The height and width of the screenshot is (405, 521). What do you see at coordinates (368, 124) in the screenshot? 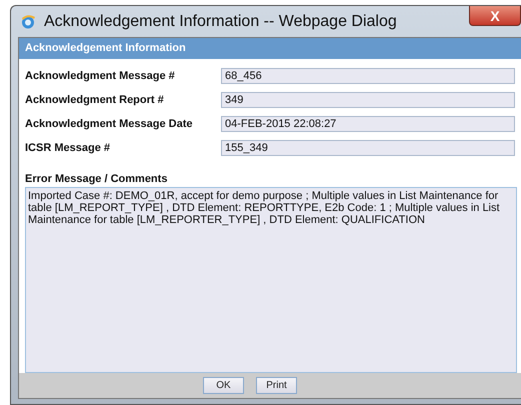
I see `input-field: 04-FEB-2015 22:08:27` at bounding box center [368, 124].